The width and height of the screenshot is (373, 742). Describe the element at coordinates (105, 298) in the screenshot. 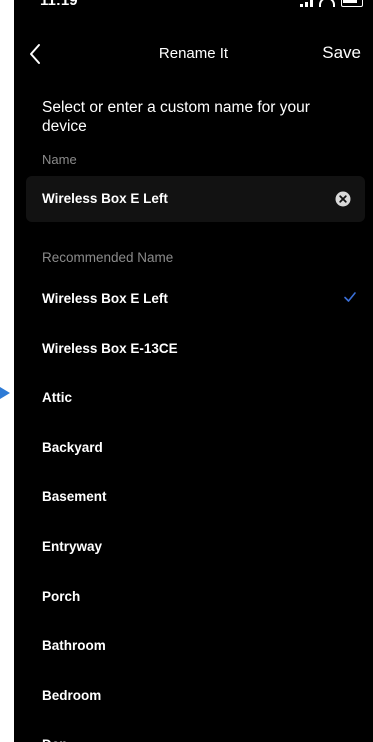

I see `list-item-label: Wireless Box E Left` at that location.